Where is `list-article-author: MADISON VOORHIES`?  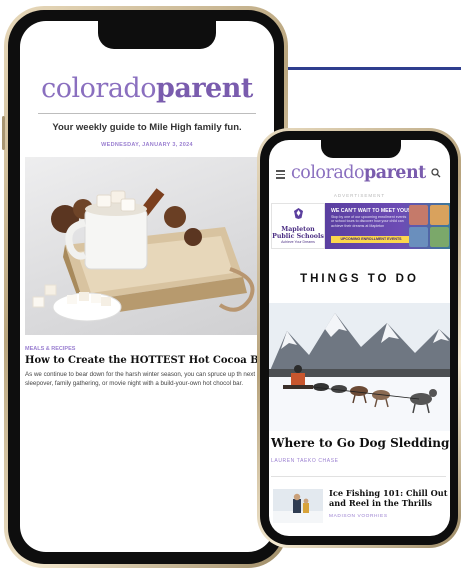 list-article-author: MADISON VOORHIES is located at coordinates (358, 516).